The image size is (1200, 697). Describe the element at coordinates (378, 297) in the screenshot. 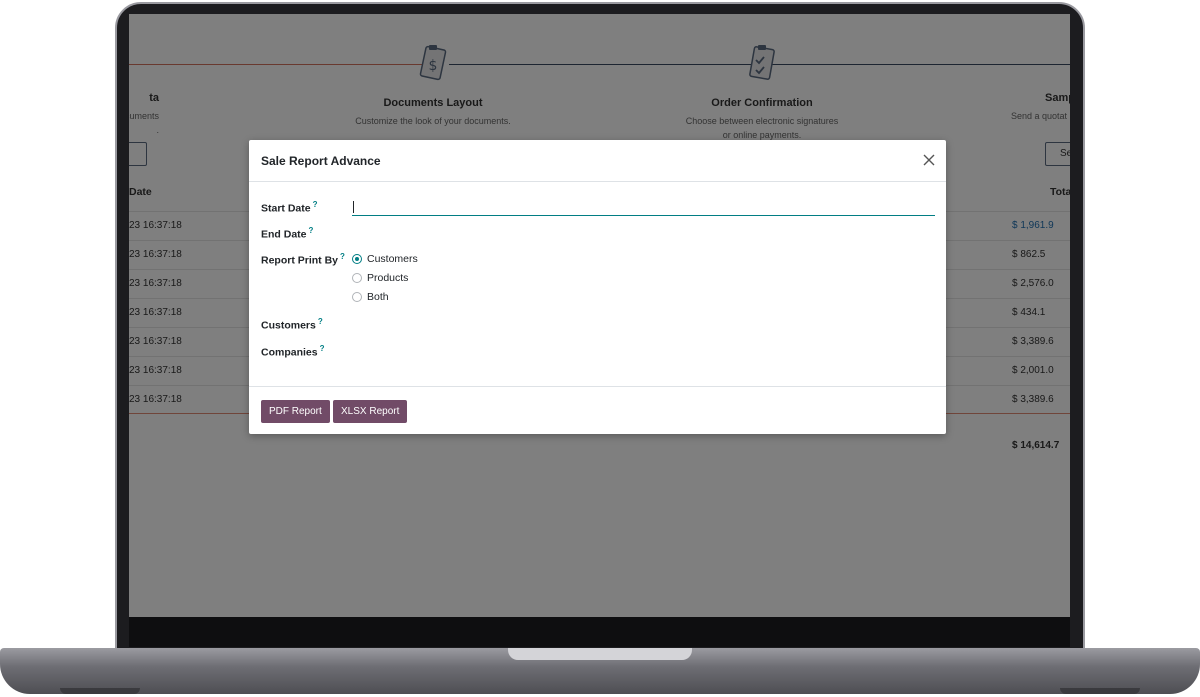

I see `radio-label: Both` at that location.